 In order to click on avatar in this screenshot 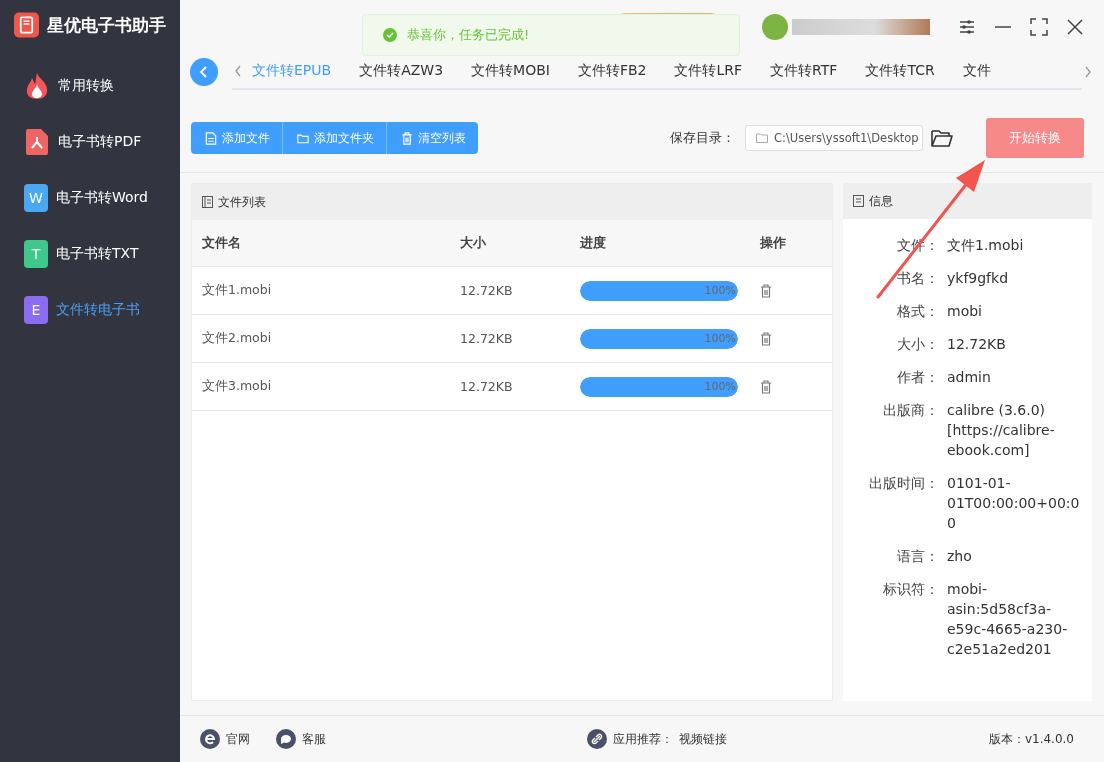, I will do `click(775, 27)`.